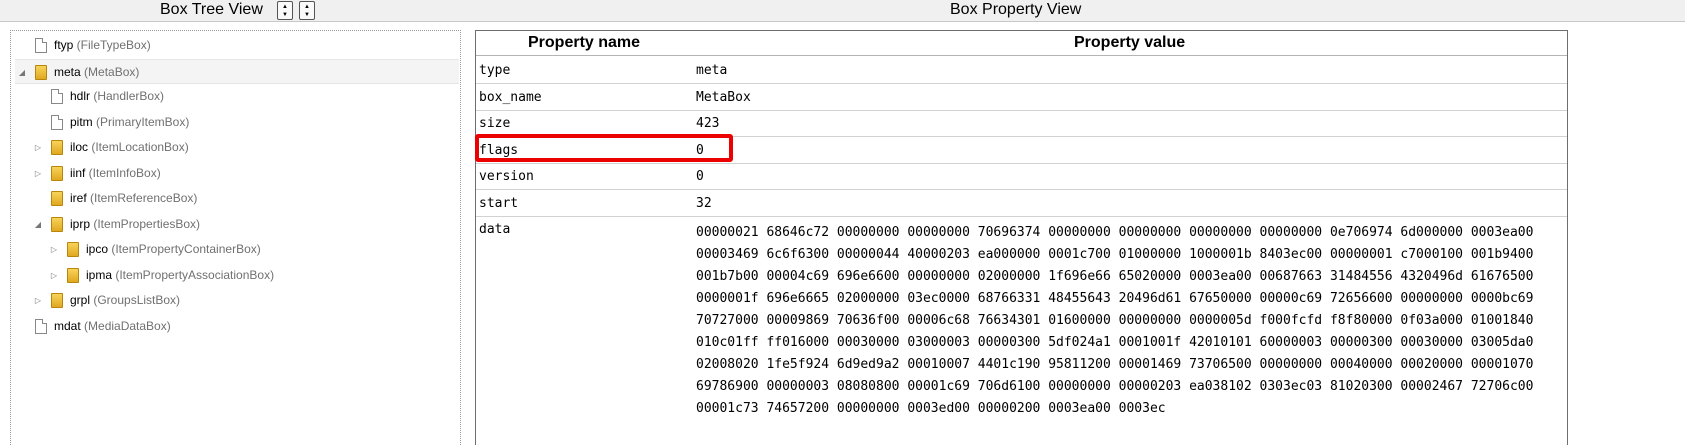 The image size is (1685, 445). What do you see at coordinates (1021, 97) in the screenshot?
I see `property-row-box-name: box_name MetaBox` at bounding box center [1021, 97].